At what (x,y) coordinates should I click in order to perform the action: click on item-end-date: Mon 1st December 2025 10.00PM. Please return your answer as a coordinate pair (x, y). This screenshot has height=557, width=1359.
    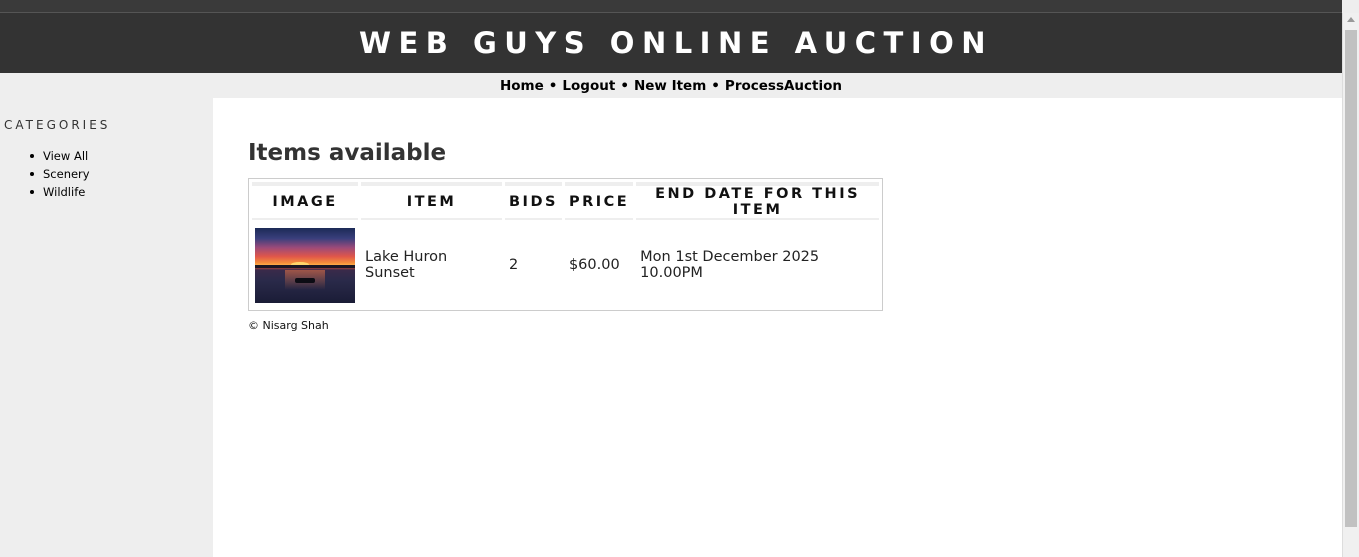
    Looking at the image, I should click on (730, 265).